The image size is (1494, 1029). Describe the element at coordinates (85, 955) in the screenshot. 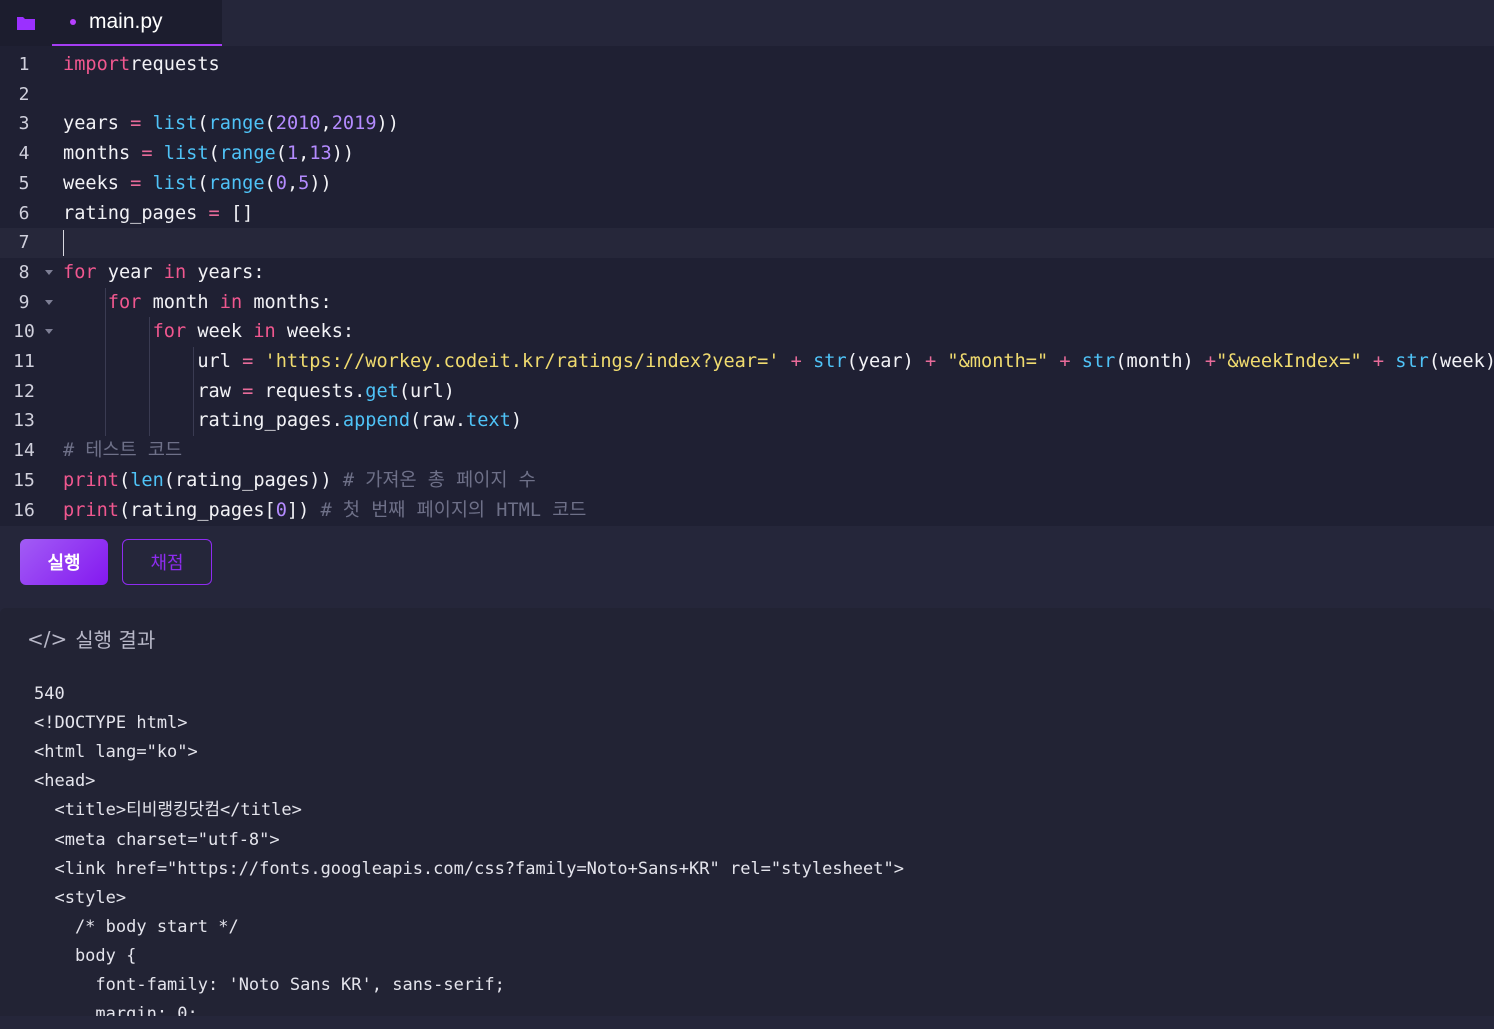

I see `output-line: body {` at that location.